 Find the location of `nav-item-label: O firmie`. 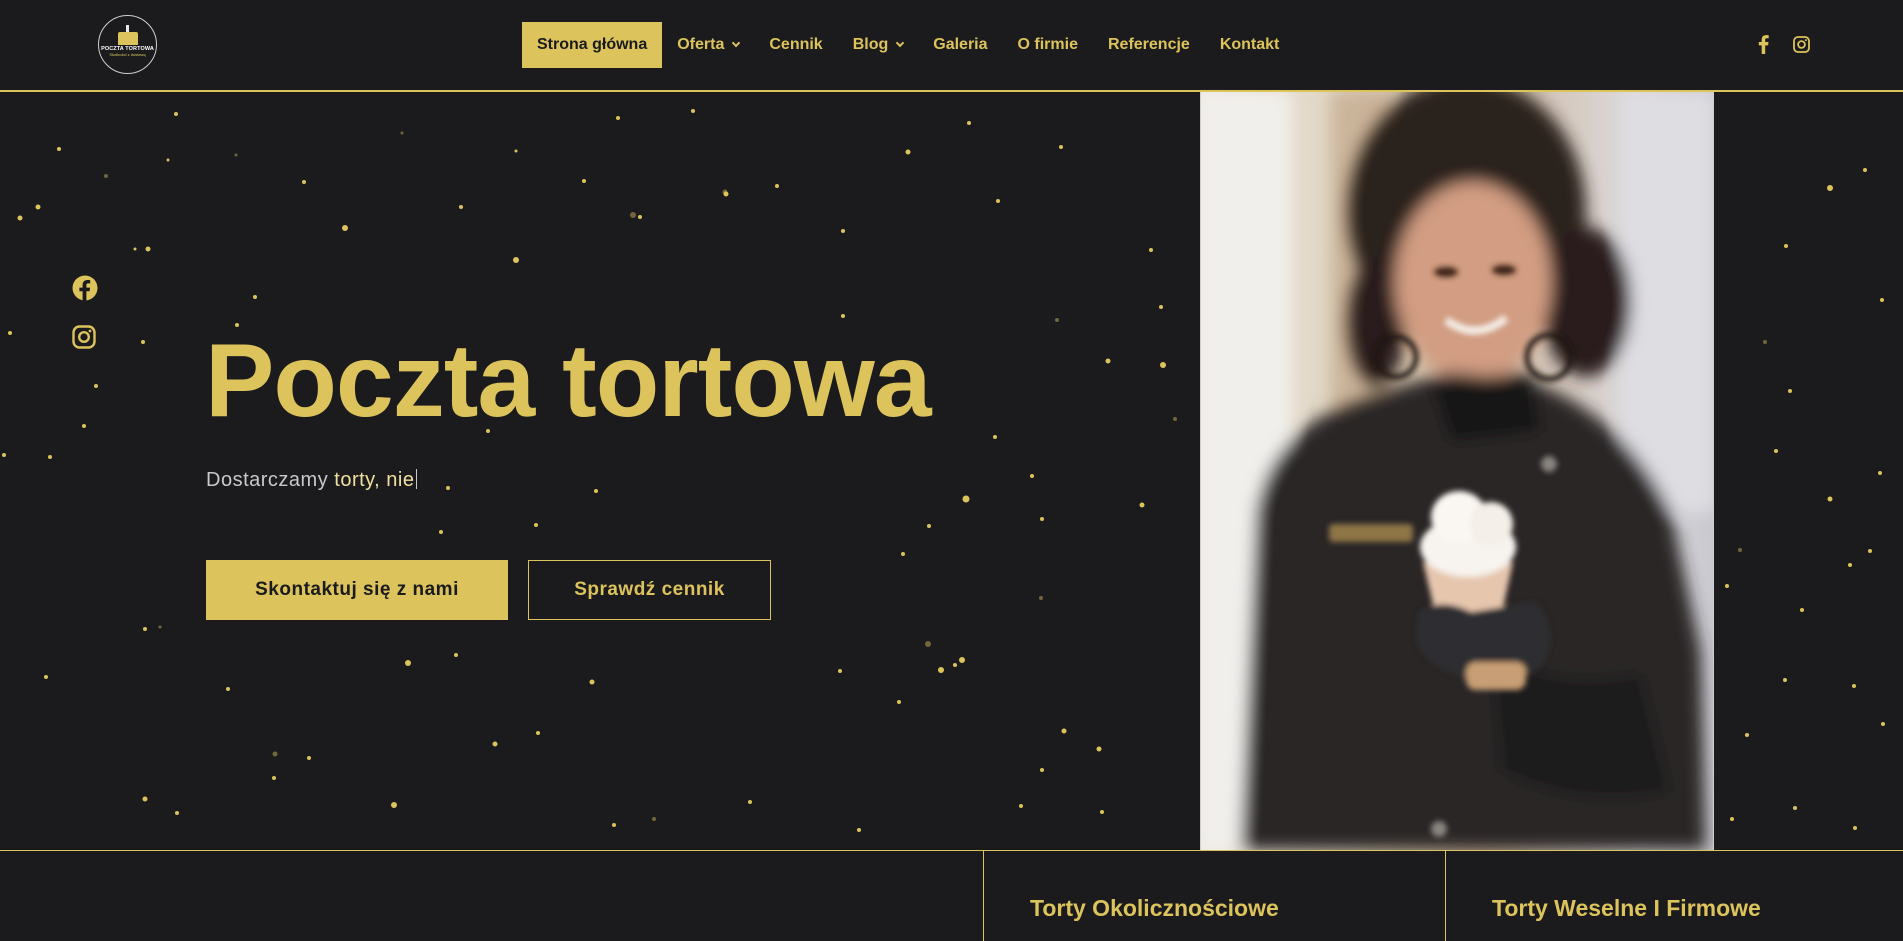

nav-item-label: O firmie is located at coordinates (1047, 44).